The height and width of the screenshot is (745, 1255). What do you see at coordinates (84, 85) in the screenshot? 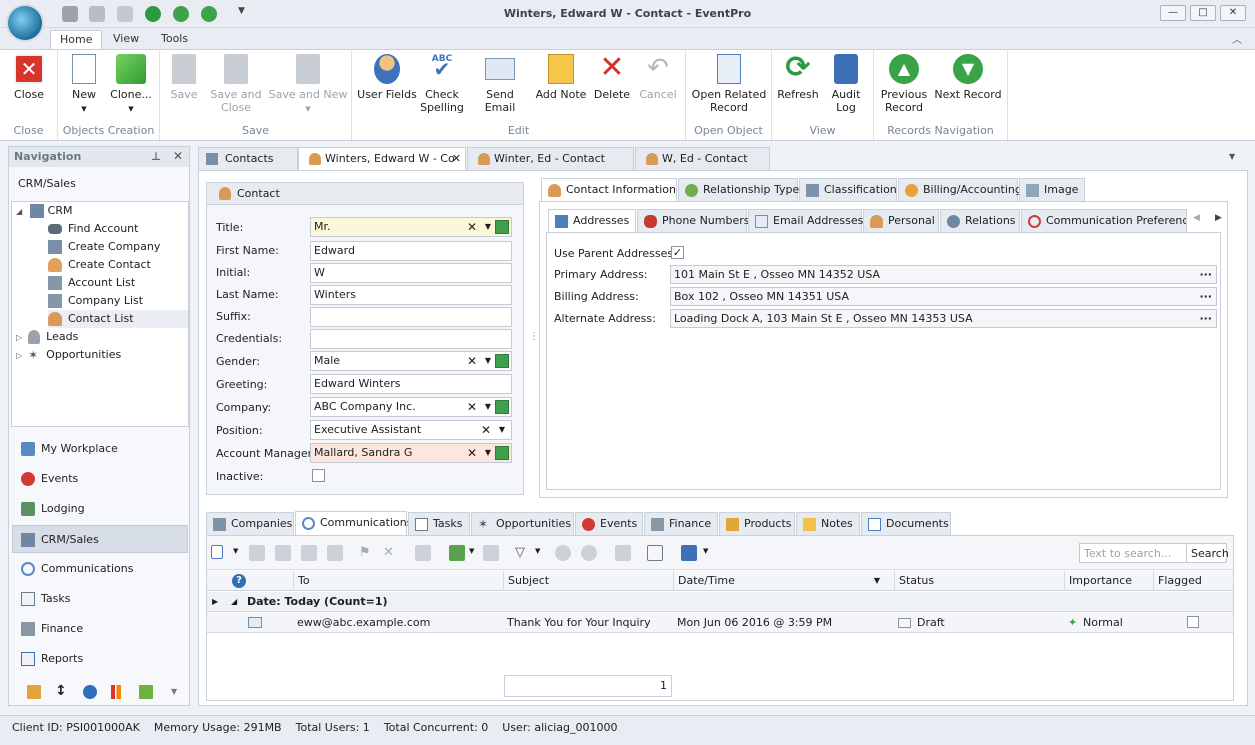
I see `new-button: New ▼` at bounding box center [84, 85].